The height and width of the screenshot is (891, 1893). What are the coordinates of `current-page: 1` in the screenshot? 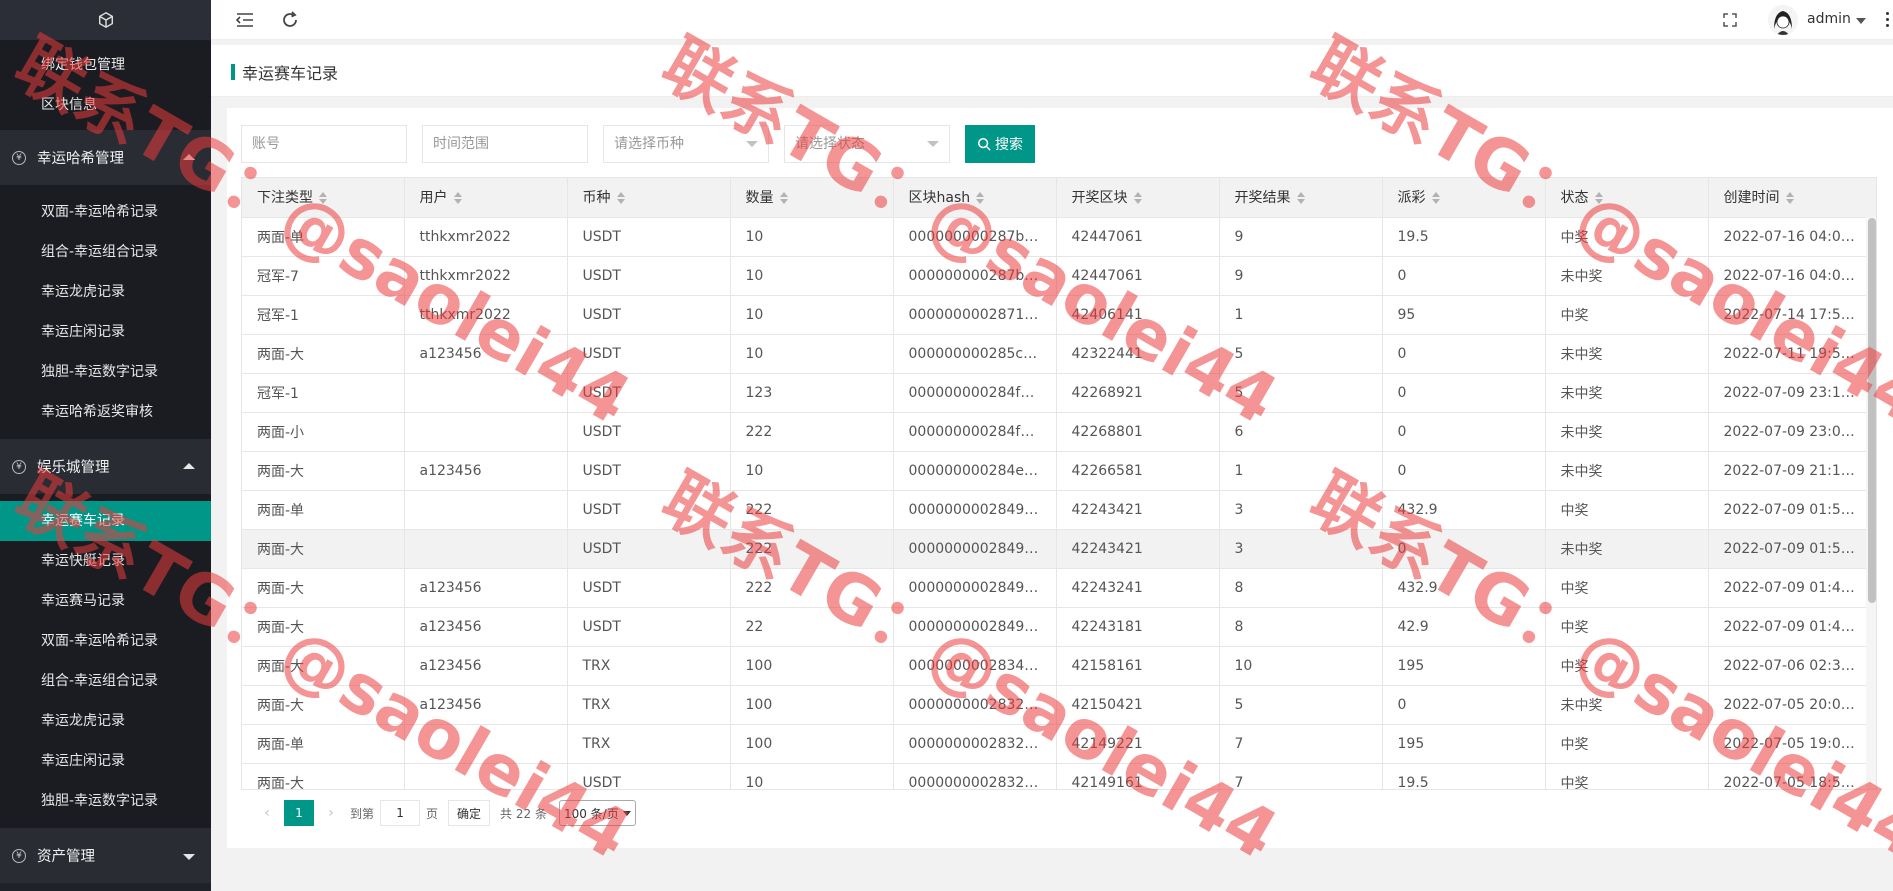 It's located at (299, 813).